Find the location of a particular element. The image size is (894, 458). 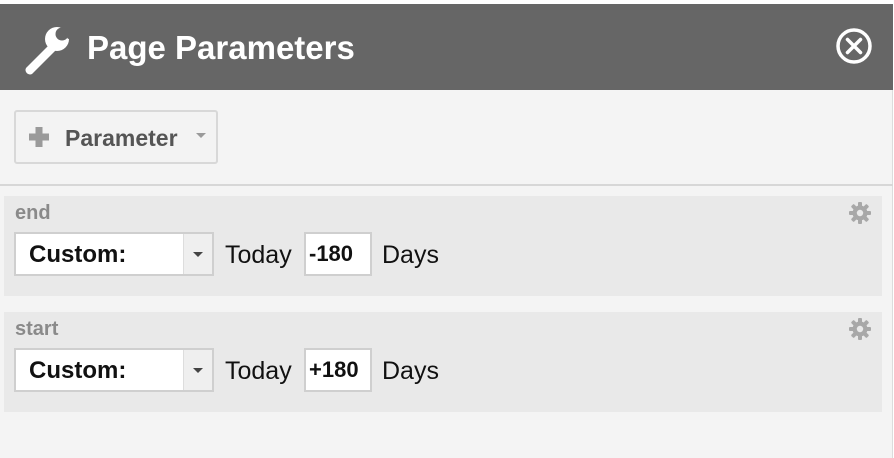

add-parameter-label: Parameter is located at coordinates (121, 138).